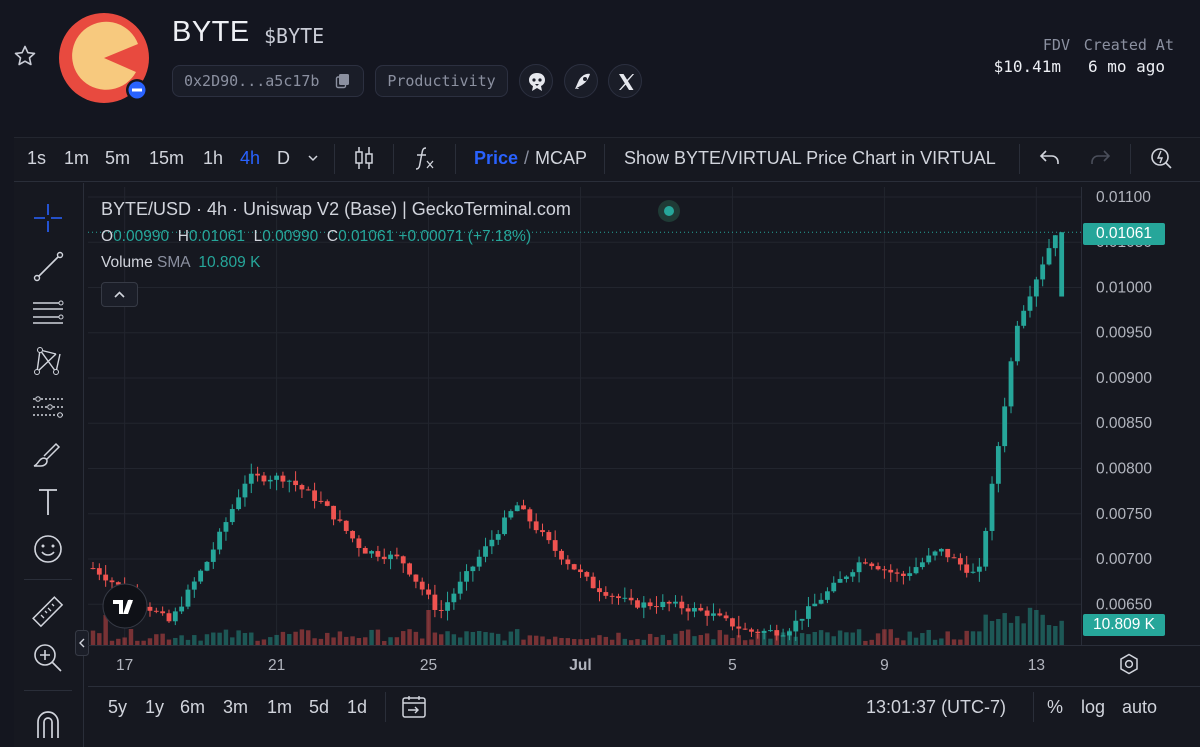  What do you see at coordinates (1139, 707) in the screenshot?
I see `auto-toggle: auto` at bounding box center [1139, 707].